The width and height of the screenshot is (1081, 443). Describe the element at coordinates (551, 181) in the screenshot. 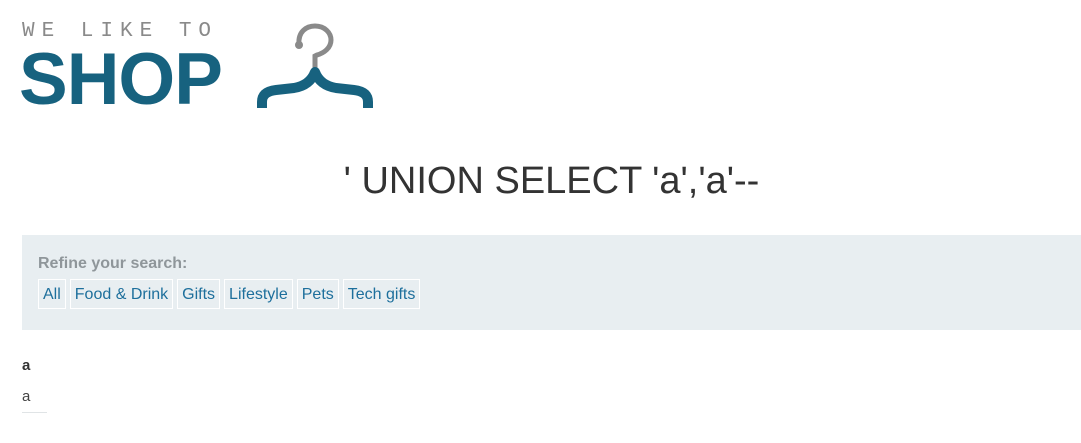

I see `search-results-title: ' UNION SELECT 'a','a'--` at that location.